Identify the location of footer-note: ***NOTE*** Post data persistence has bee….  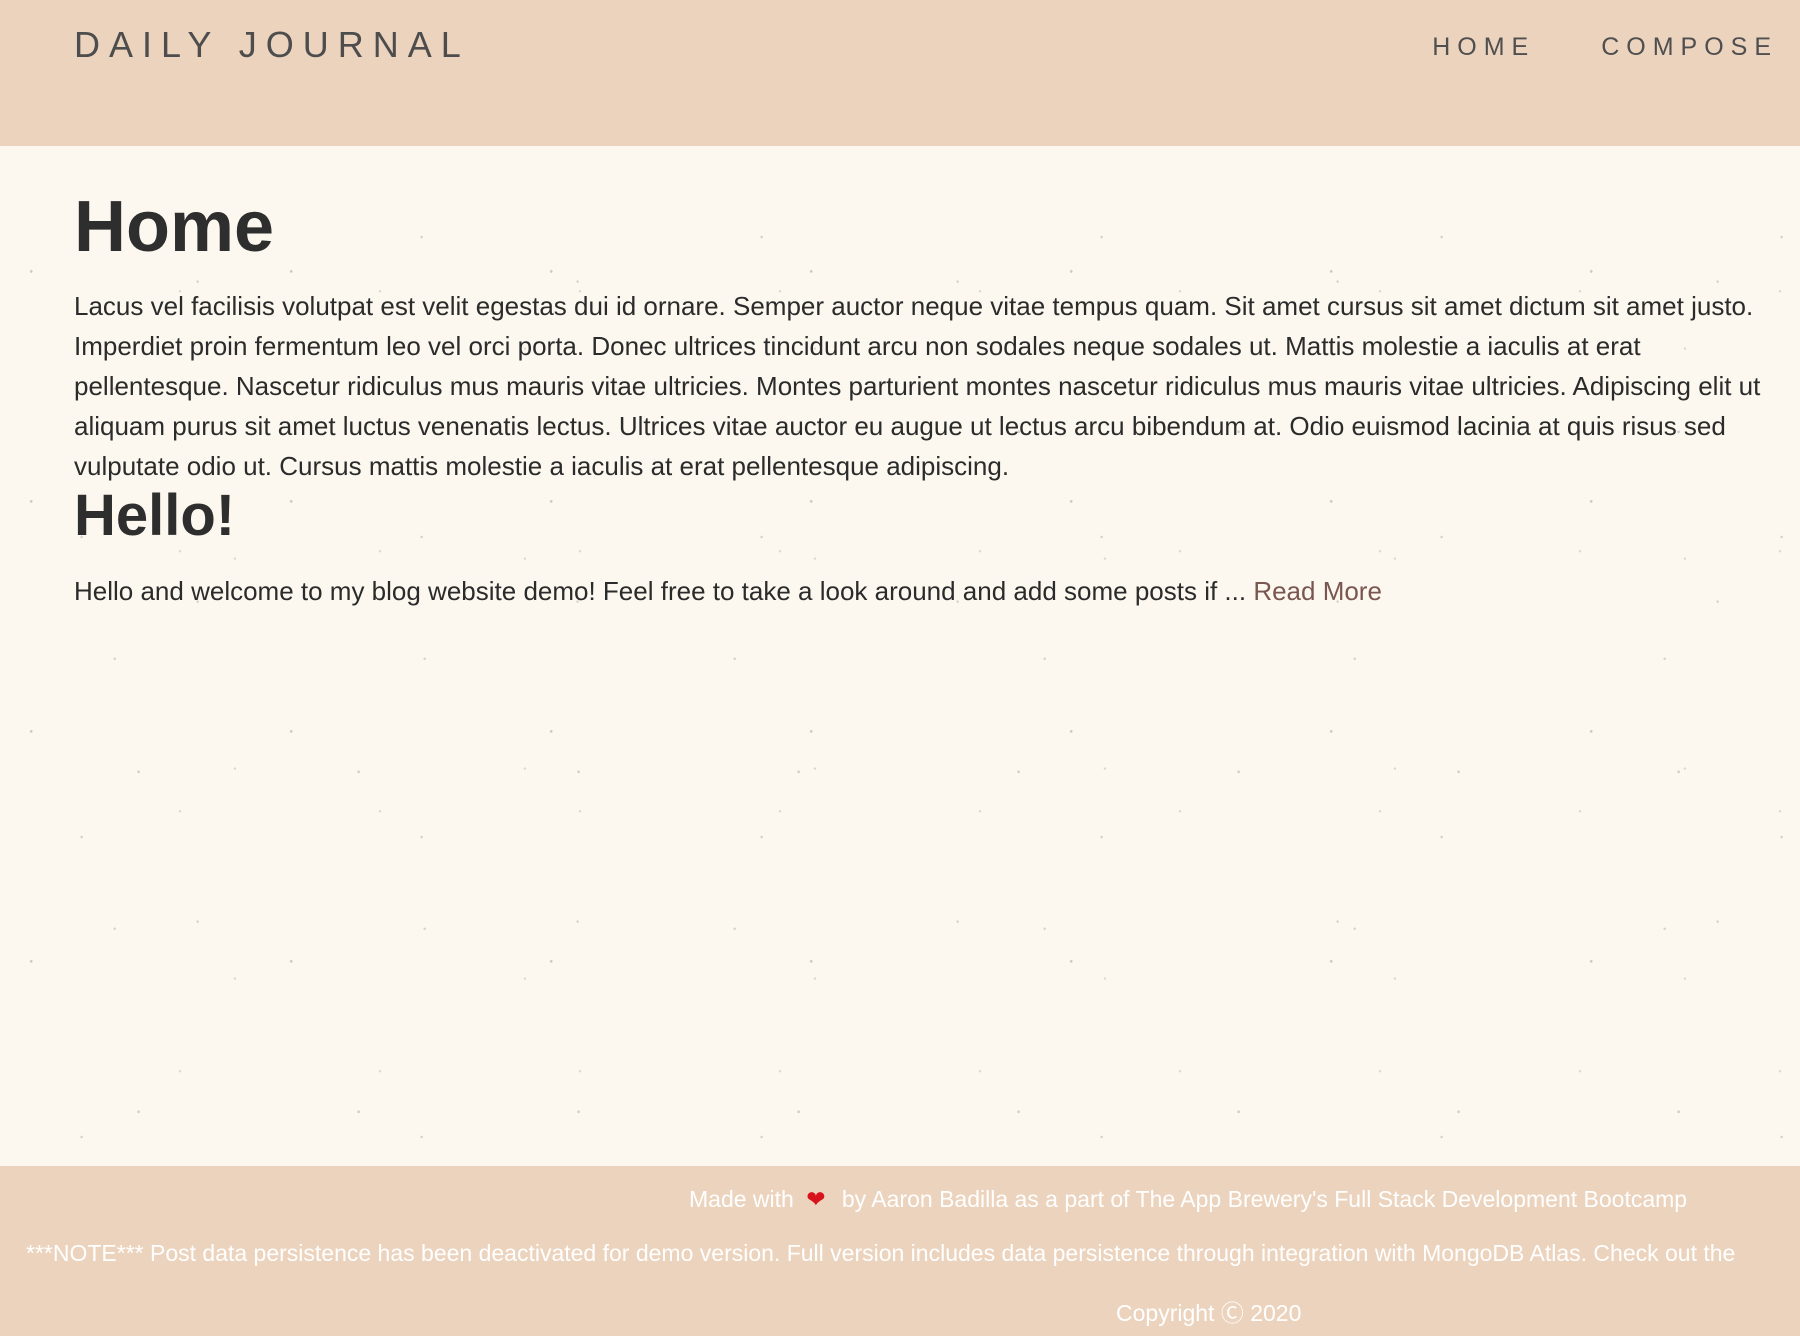
(881, 1253).